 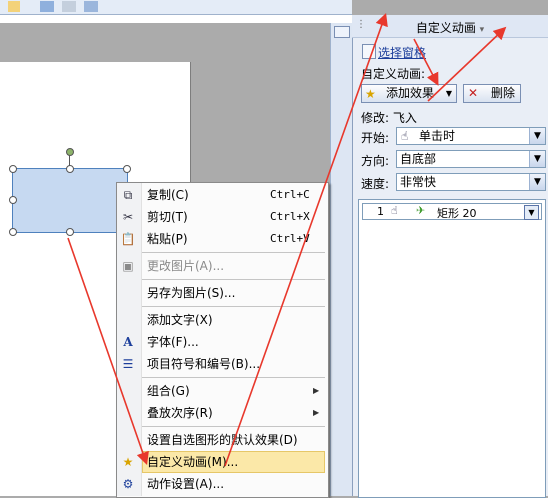 I want to click on annotation-arrow-to-add-effect, so click(x=426, y=62).